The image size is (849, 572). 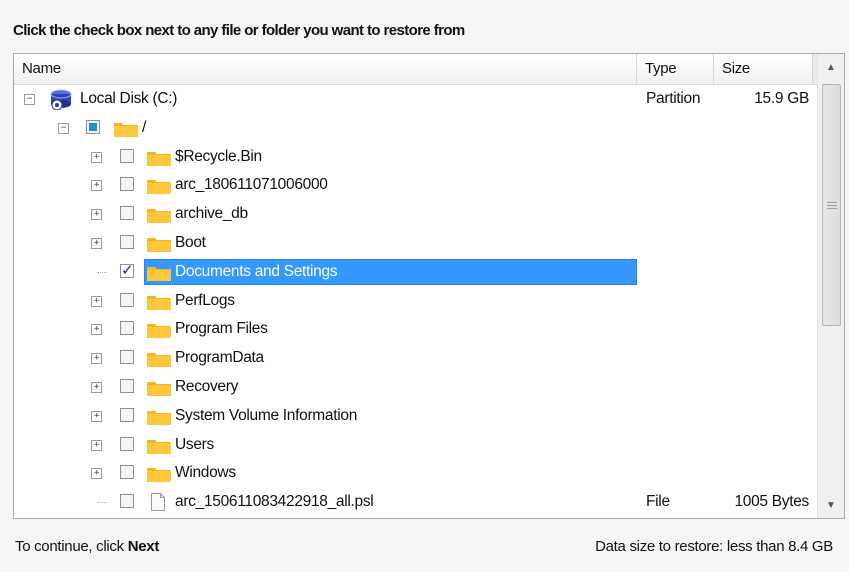 What do you see at coordinates (415, 445) in the screenshot?
I see `tree-row-folder: + Users` at bounding box center [415, 445].